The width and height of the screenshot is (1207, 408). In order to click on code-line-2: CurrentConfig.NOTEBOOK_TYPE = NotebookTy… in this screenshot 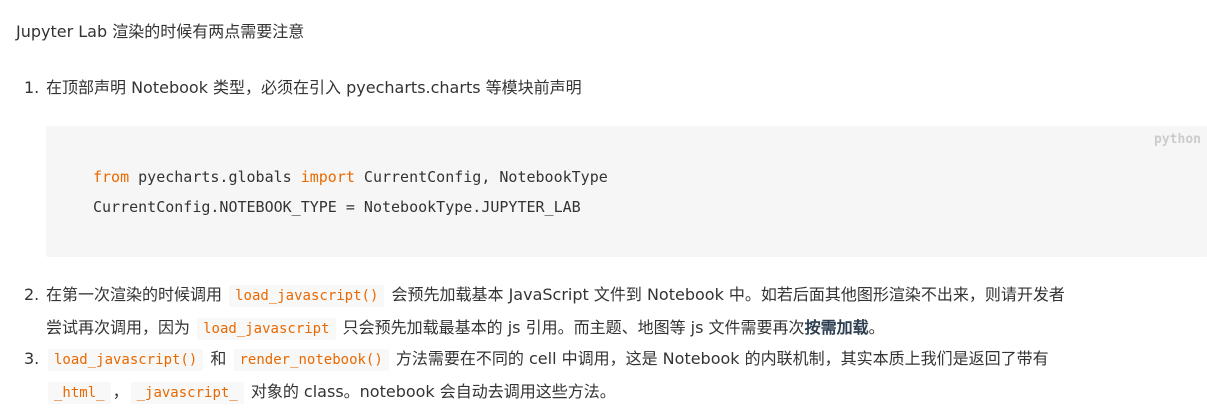, I will do `click(337, 207)`.